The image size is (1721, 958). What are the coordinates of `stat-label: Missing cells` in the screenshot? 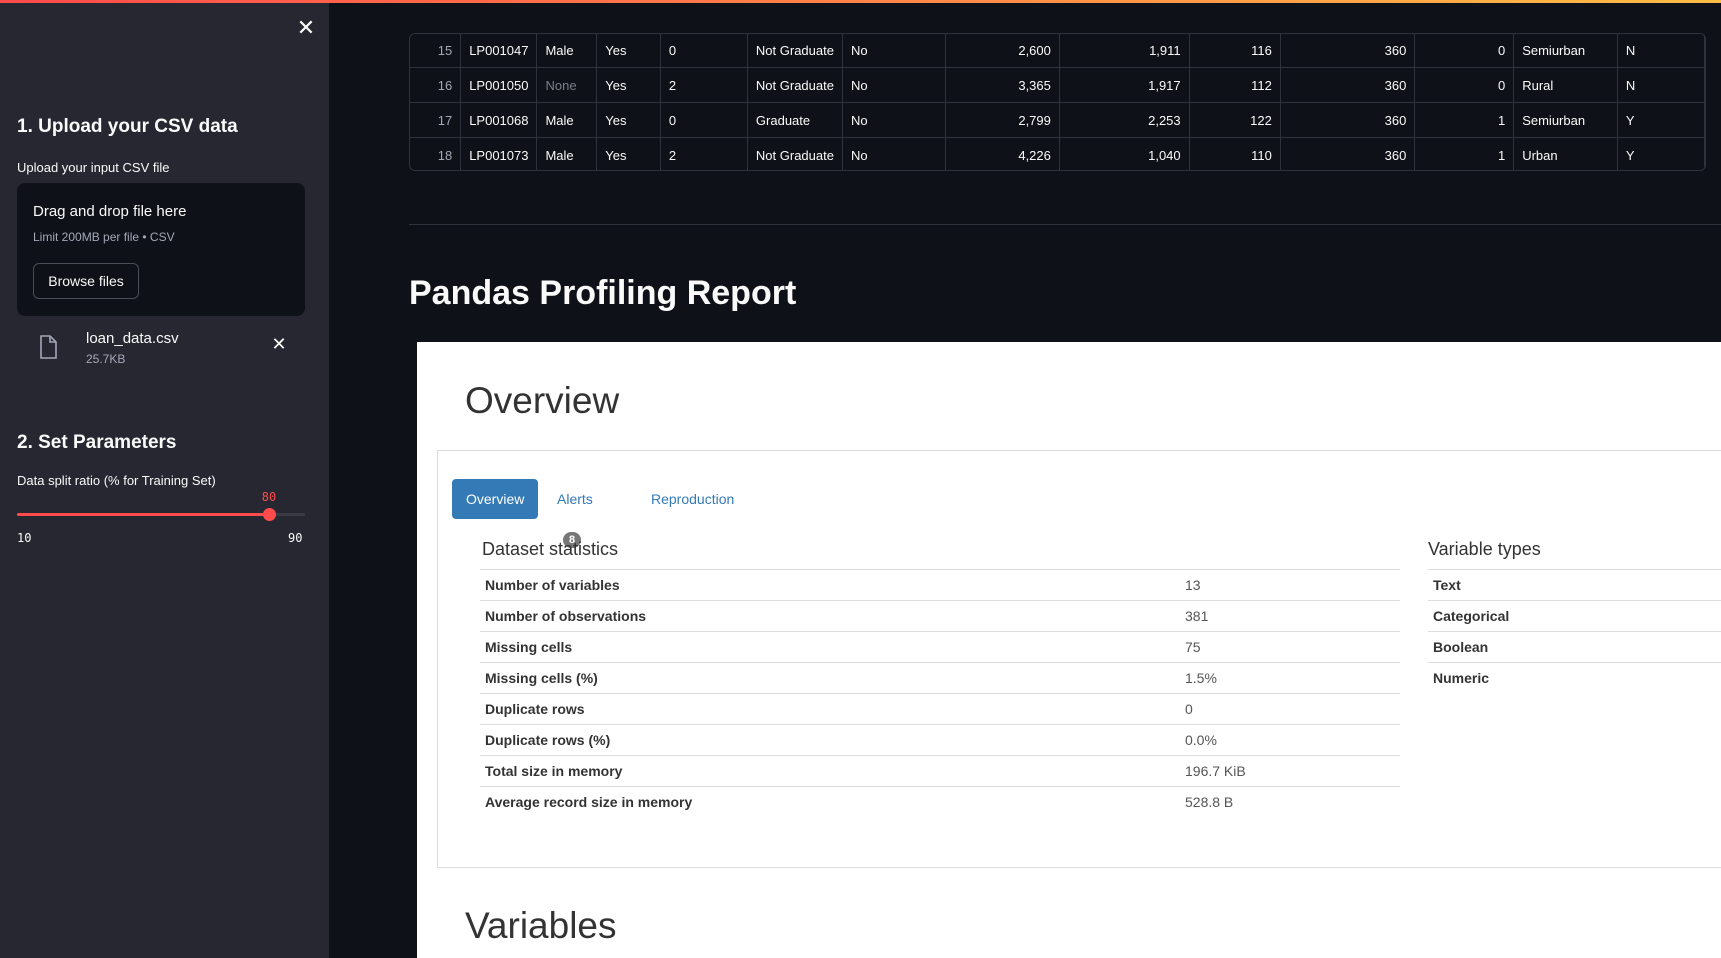 It's located at (830, 647).